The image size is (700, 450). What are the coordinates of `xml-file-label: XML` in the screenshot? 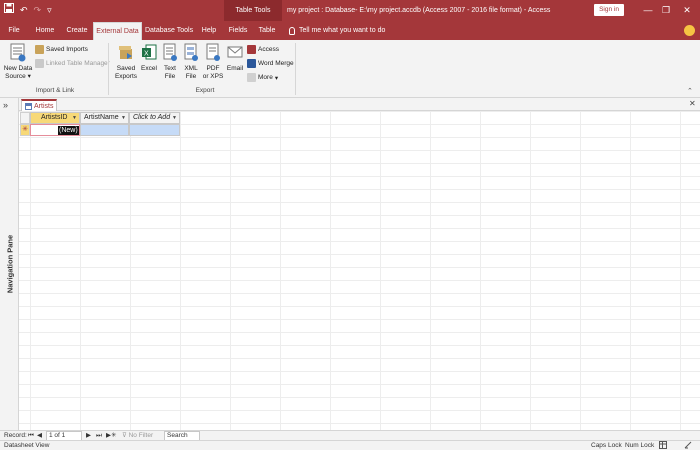 It's located at (191, 68).